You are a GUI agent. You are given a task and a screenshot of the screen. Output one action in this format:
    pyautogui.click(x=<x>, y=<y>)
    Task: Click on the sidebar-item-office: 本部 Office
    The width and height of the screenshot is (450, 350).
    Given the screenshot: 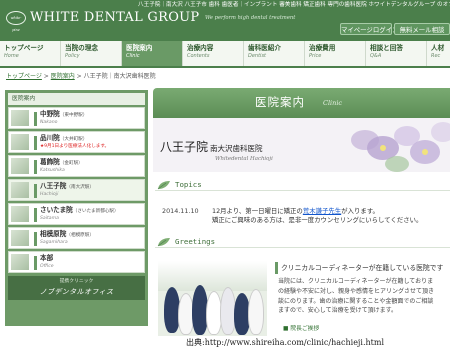 What is the action you would take?
    pyautogui.click(x=76, y=262)
    